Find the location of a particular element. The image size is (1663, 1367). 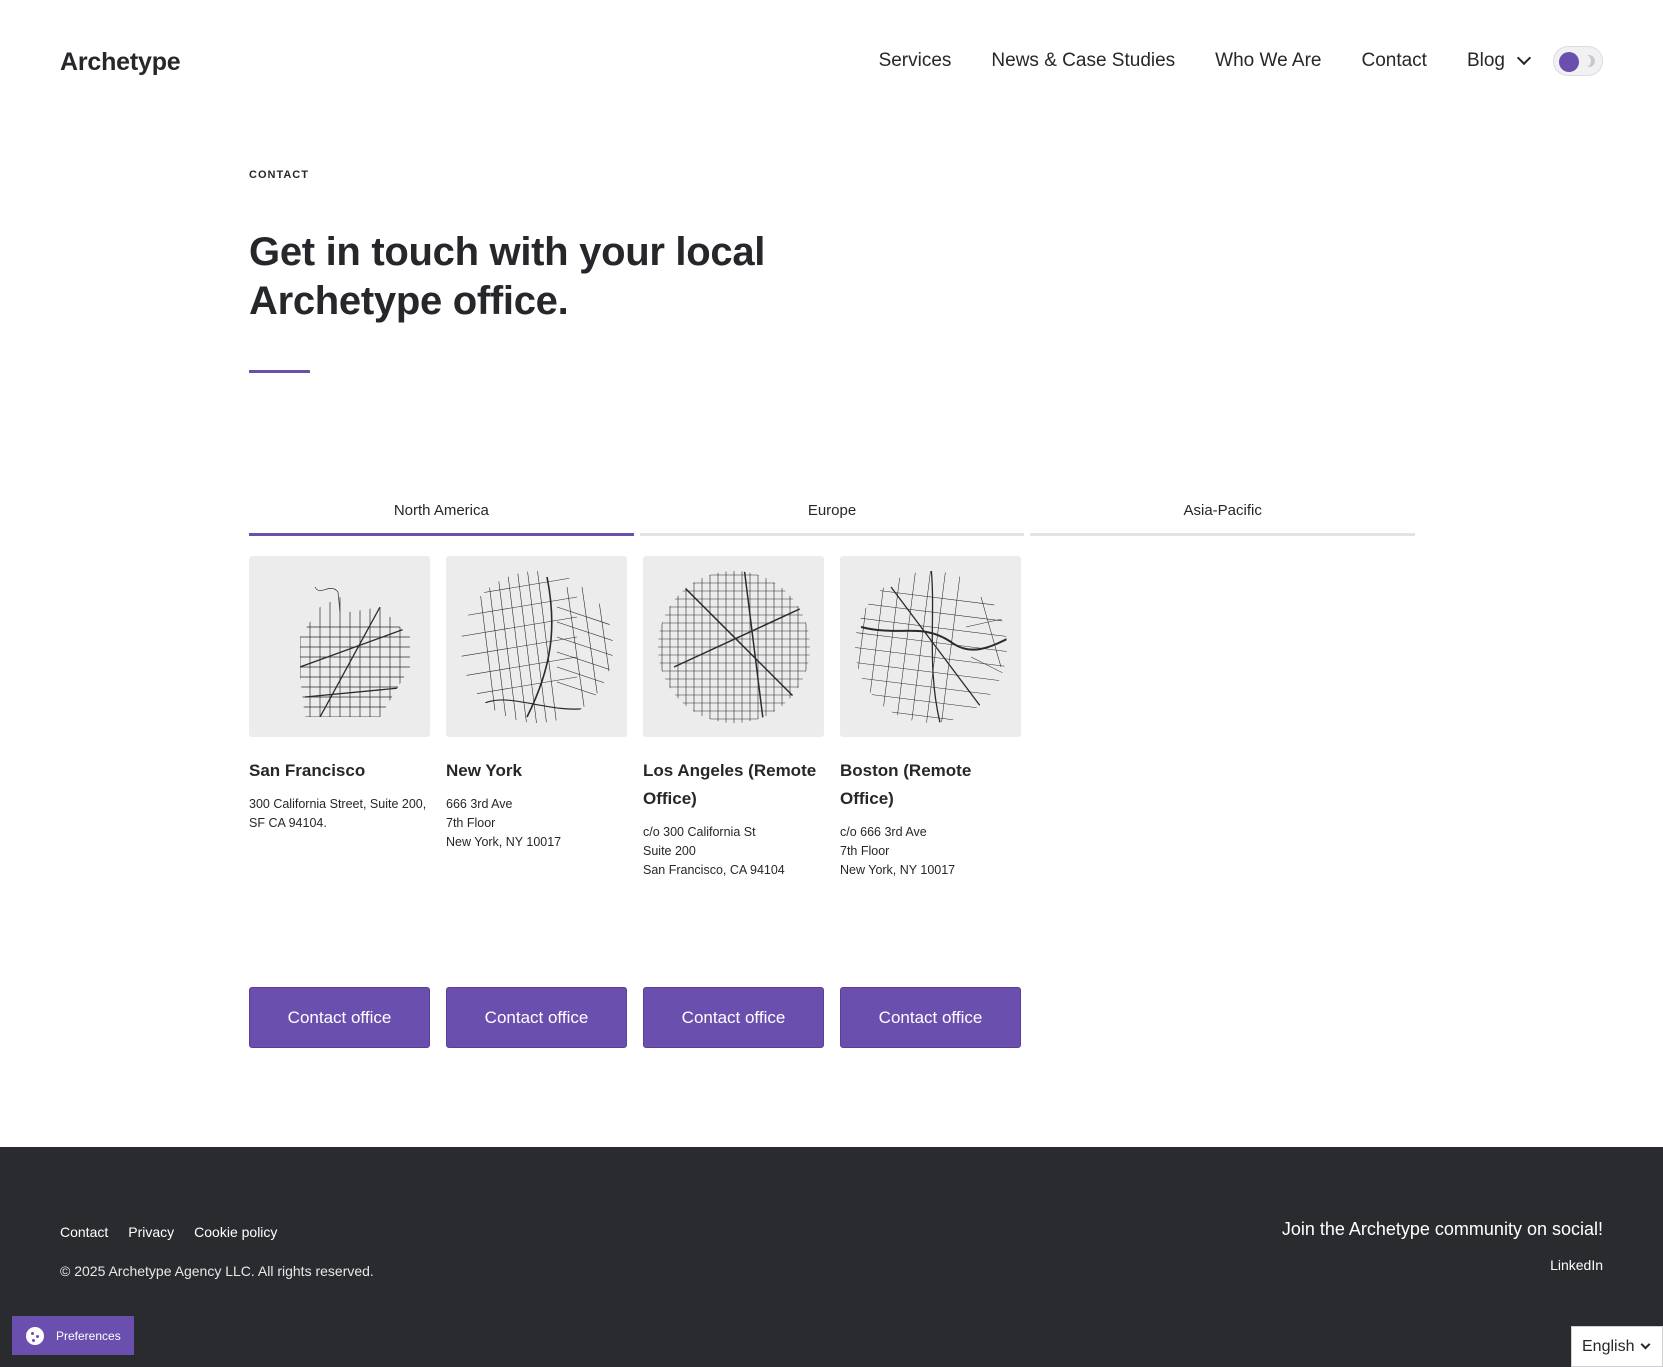

map-los-angeles is located at coordinates (733, 646).